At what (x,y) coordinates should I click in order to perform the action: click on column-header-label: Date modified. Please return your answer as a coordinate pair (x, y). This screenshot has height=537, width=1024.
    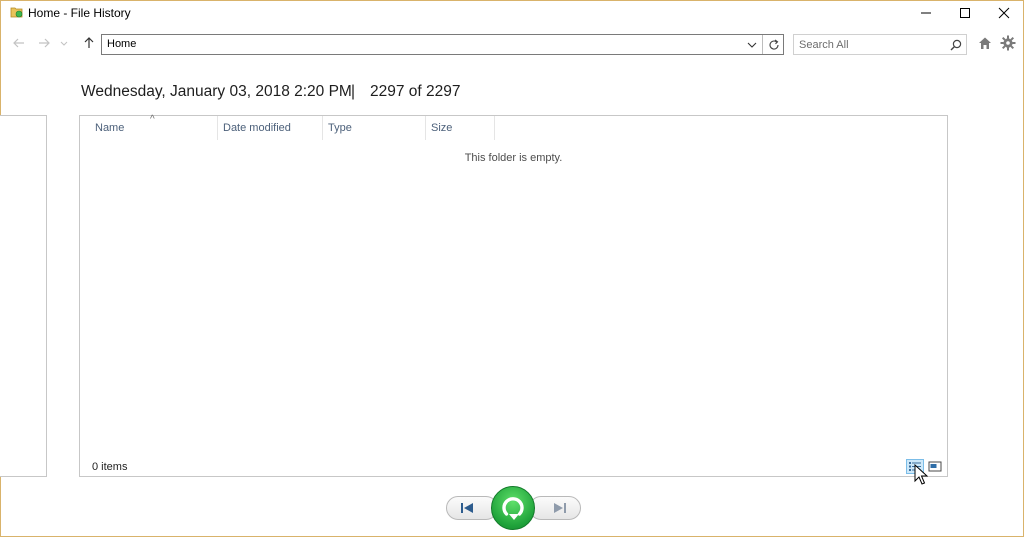
    Looking at the image, I should click on (257, 128).